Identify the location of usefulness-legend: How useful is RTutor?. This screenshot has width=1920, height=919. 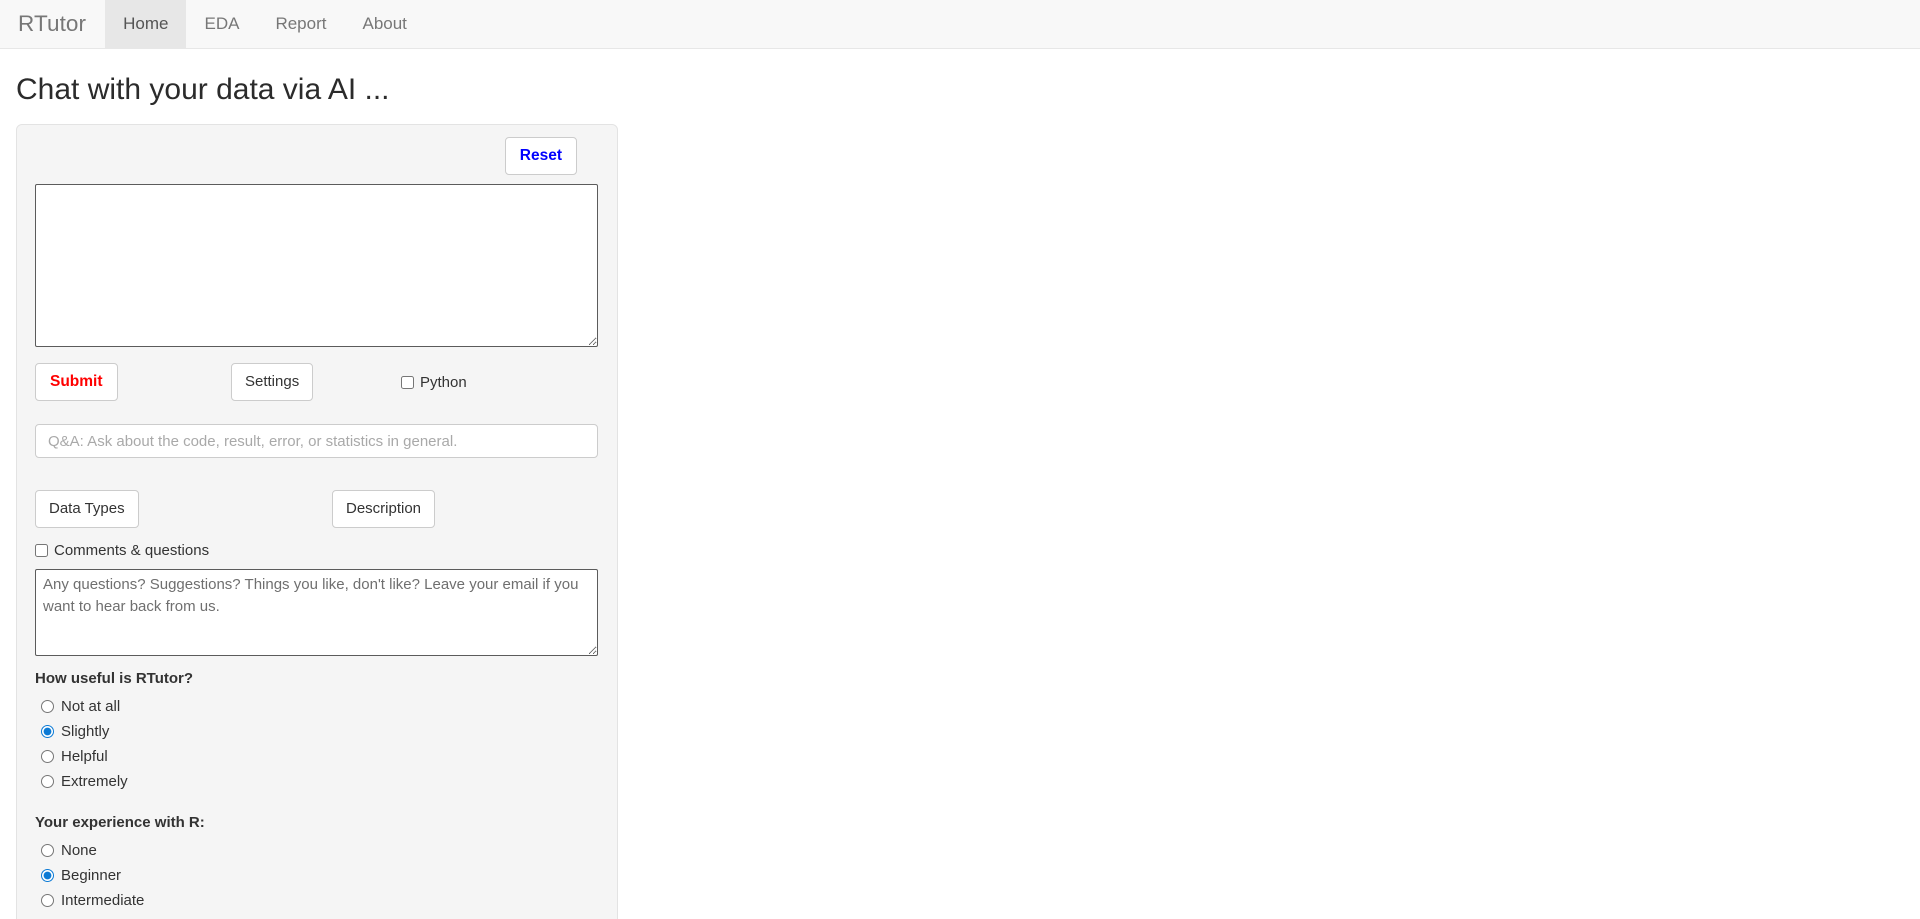
(114, 678).